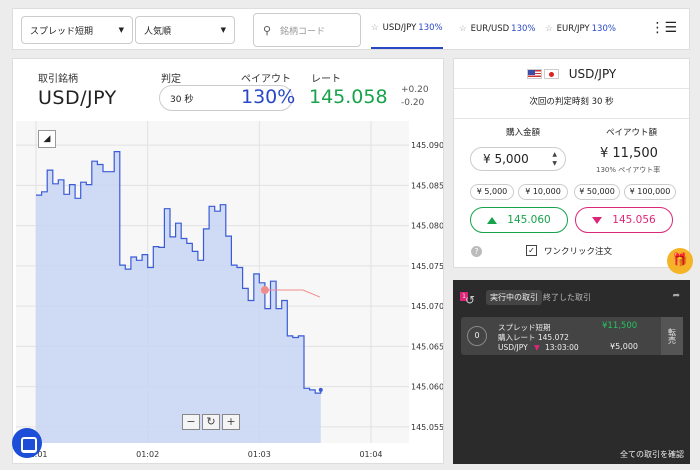 The height and width of the screenshot is (470, 700). What do you see at coordinates (427, 346) in the screenshot?
I see `y-tick-label: 145.065` at bounding box center [427, 346].